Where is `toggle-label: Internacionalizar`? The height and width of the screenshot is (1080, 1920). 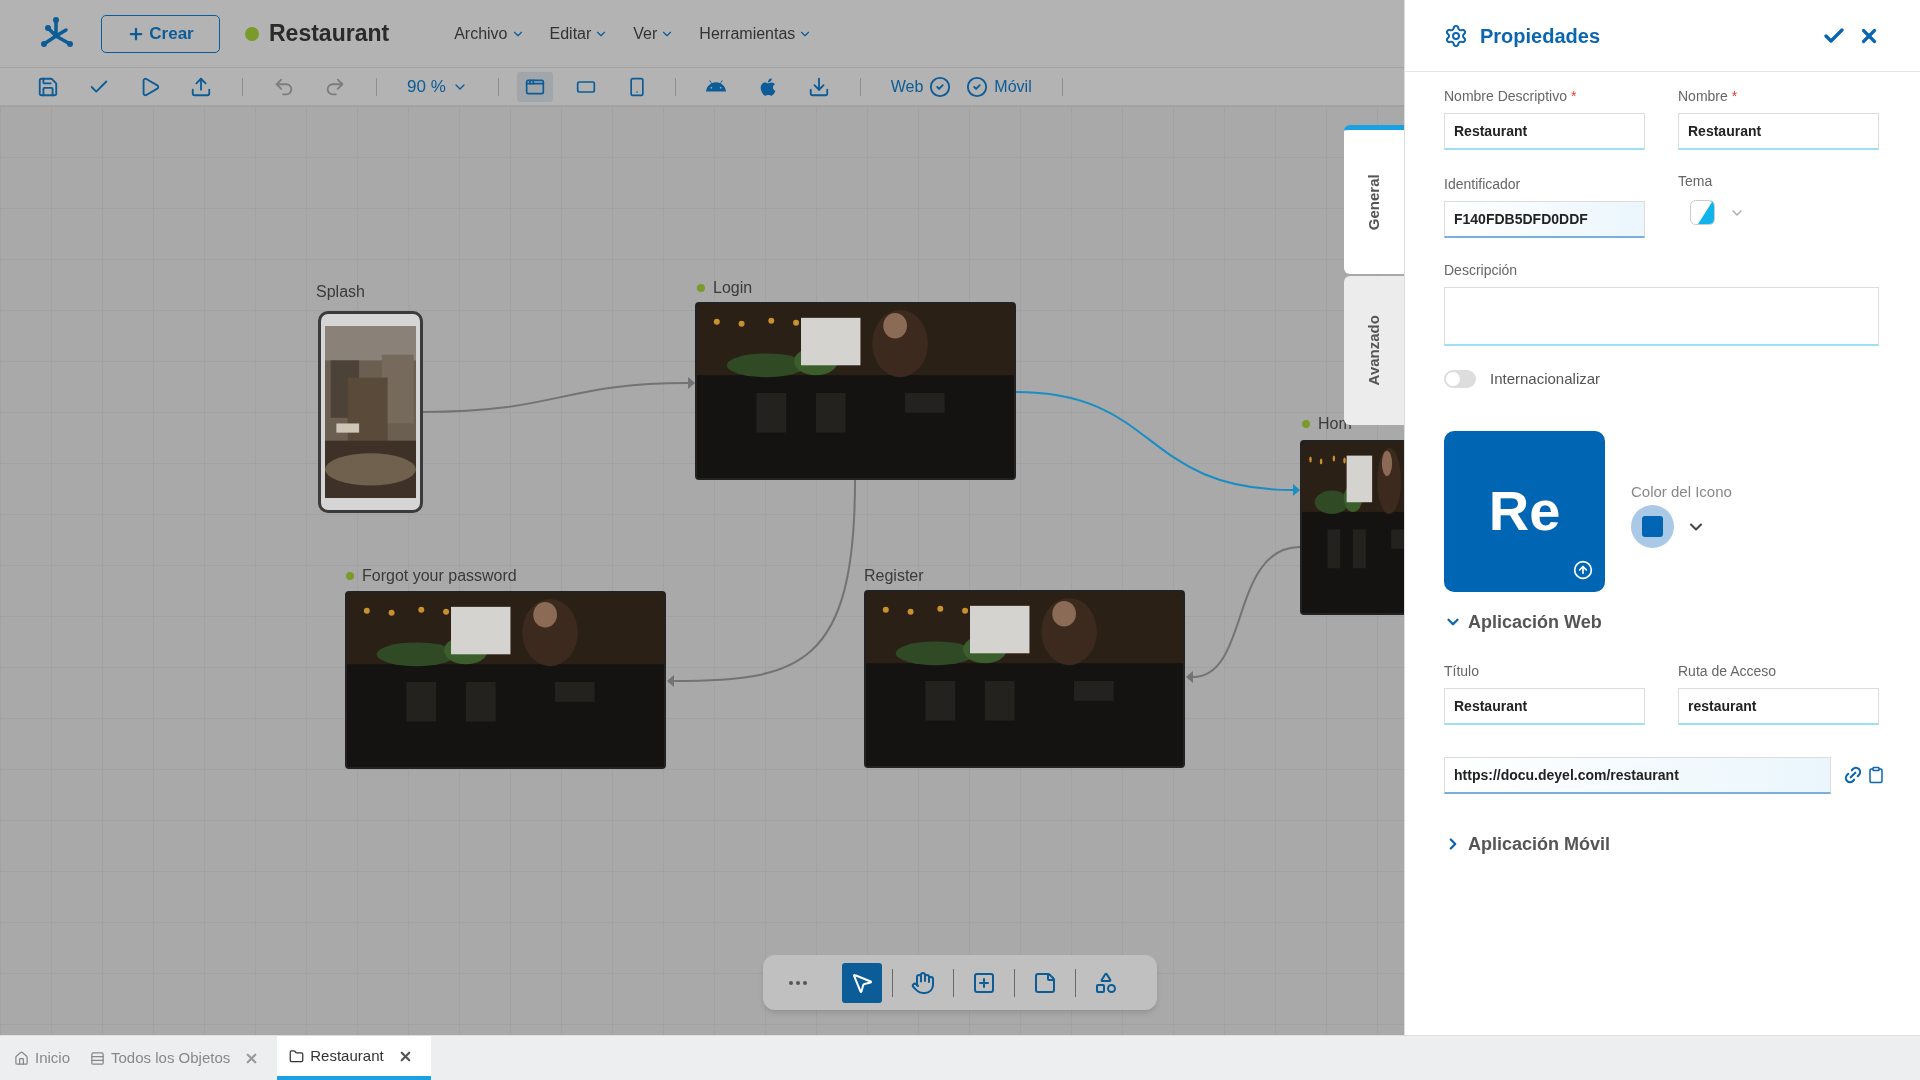
toggle-label: Internacionalizar is located at coordinates (1545, 379).